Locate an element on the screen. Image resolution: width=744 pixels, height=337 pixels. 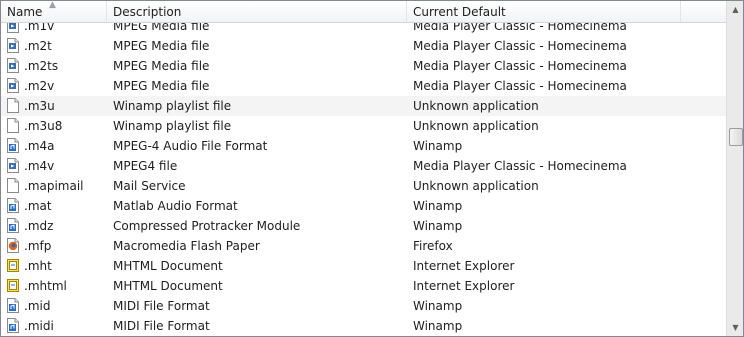
list-header: Name ▲ Description Current Default is located at coordinates (363, 12).